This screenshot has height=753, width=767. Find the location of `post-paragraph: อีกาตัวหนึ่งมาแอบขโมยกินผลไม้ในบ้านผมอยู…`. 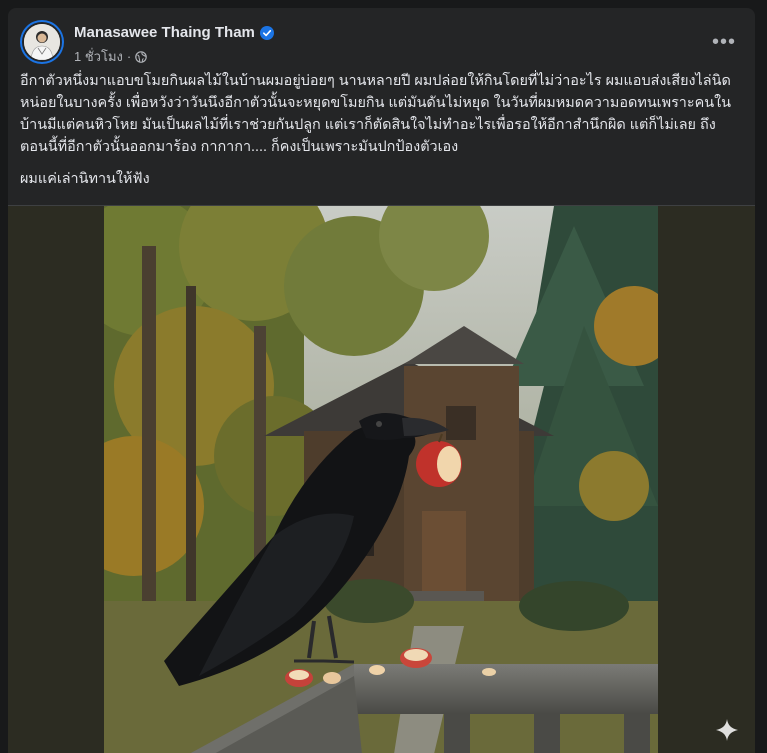

post-paragraph: อีกาตัวหนึ่งมาแอบขโมยกินผลไม้ในบ้านผมอยู… is located at coordinates (375, 114).